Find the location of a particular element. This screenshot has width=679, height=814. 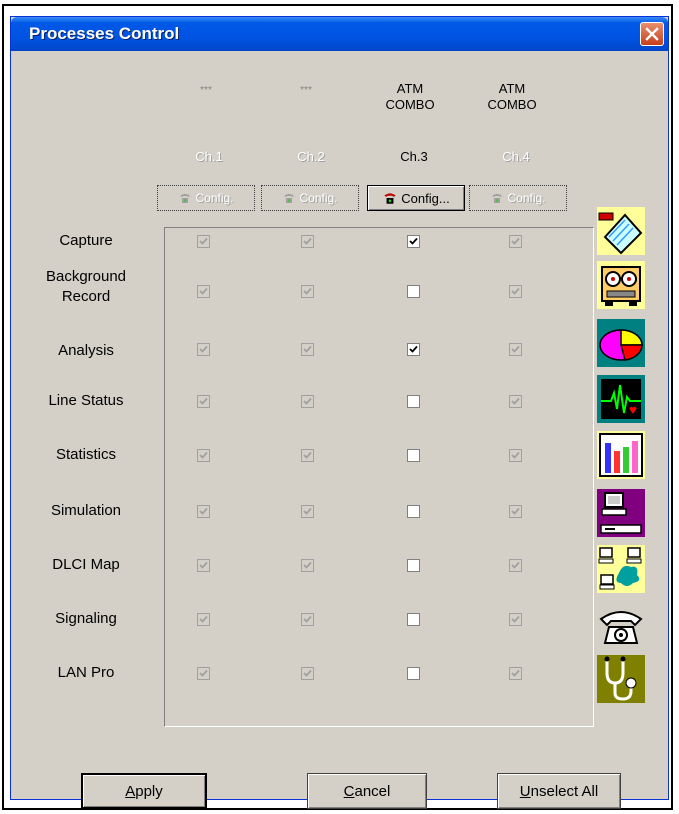

checkbox-statistics-ch4 is located at coordinates (515, 455).